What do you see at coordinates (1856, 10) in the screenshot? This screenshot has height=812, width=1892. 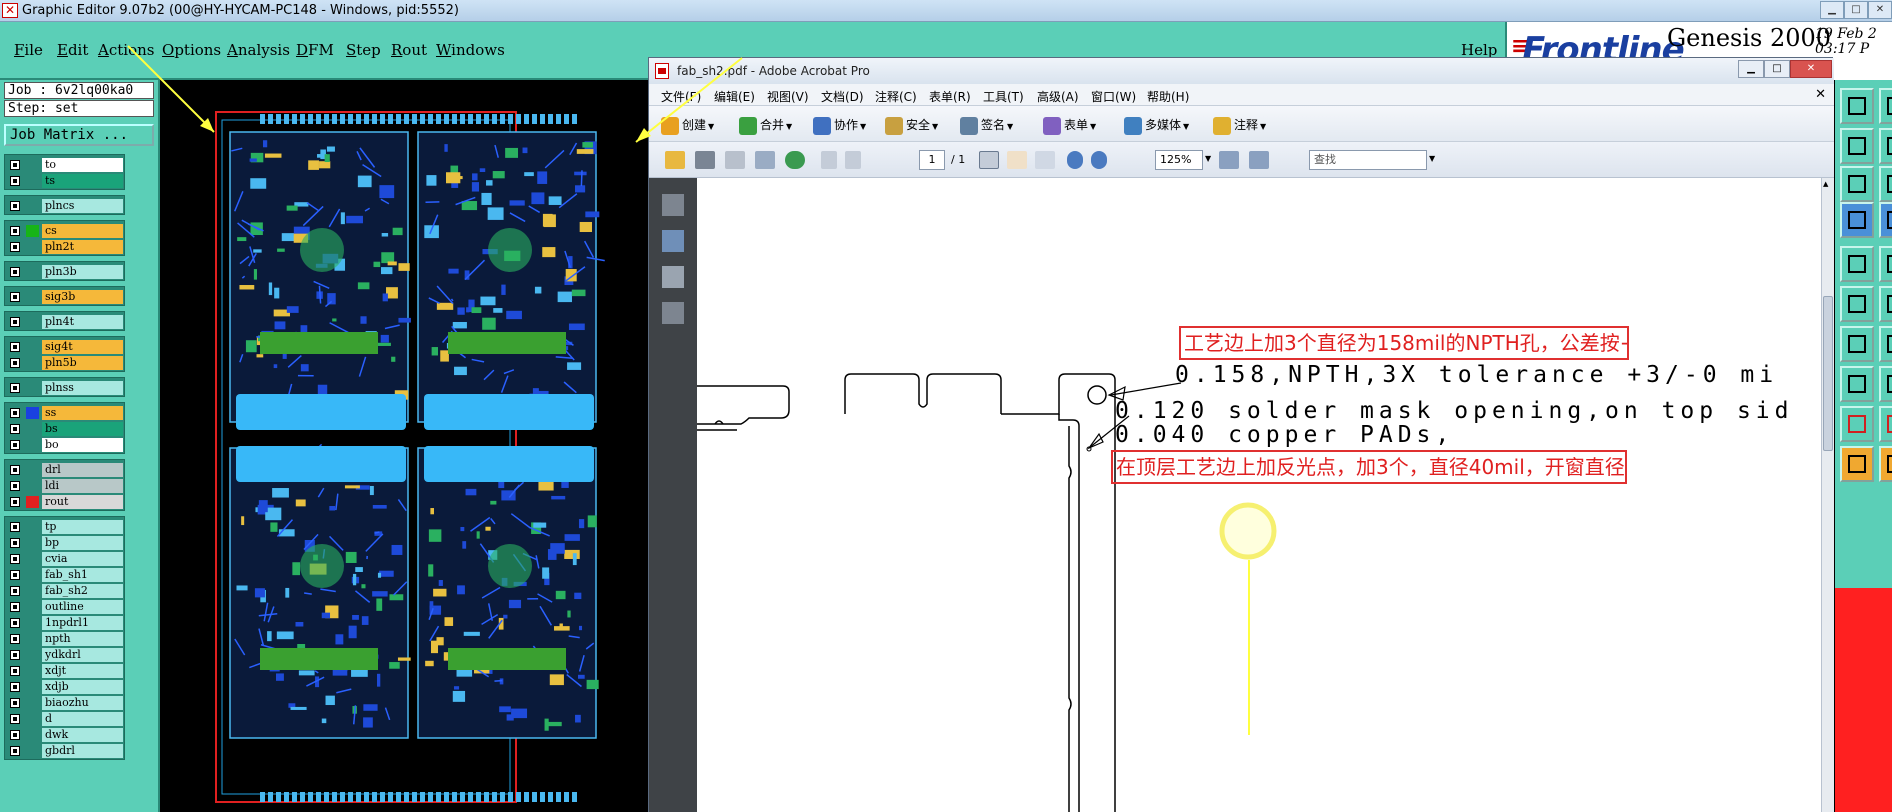 I see `maximize-button: □` at bounding box center [1856, 10].